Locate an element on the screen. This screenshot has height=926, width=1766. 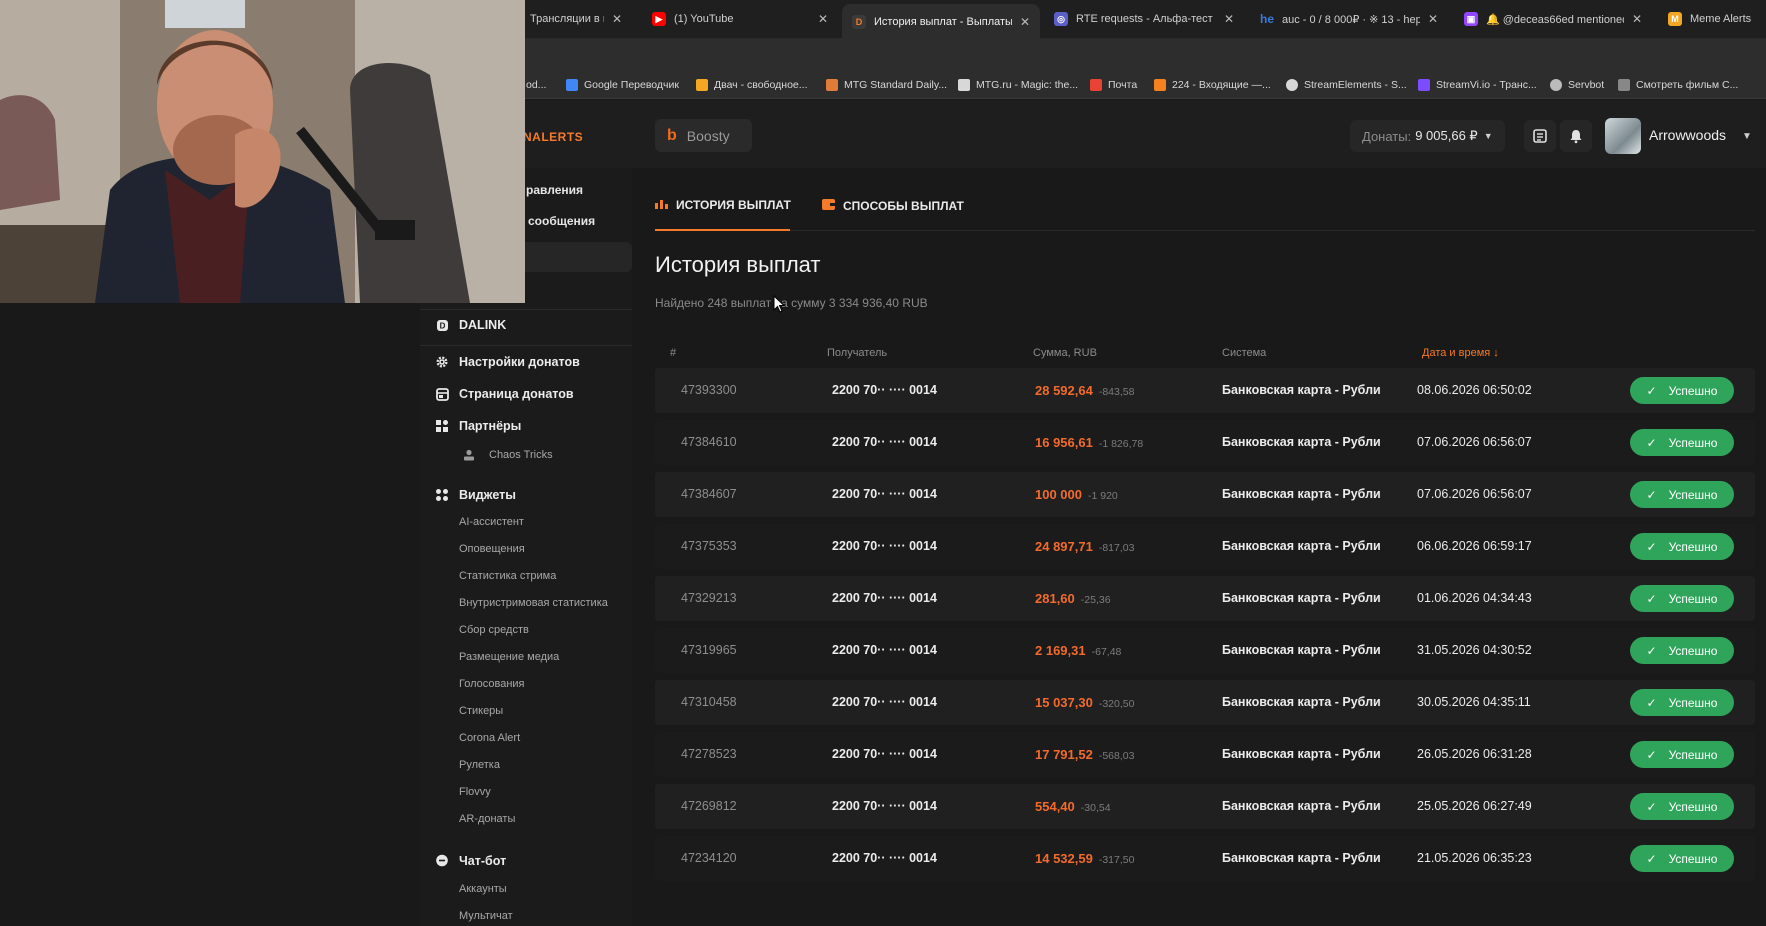
browser-tab: ▣ 🔔 @deceas66ed mentioned y ✕ is located at coordinates (1553, 19).